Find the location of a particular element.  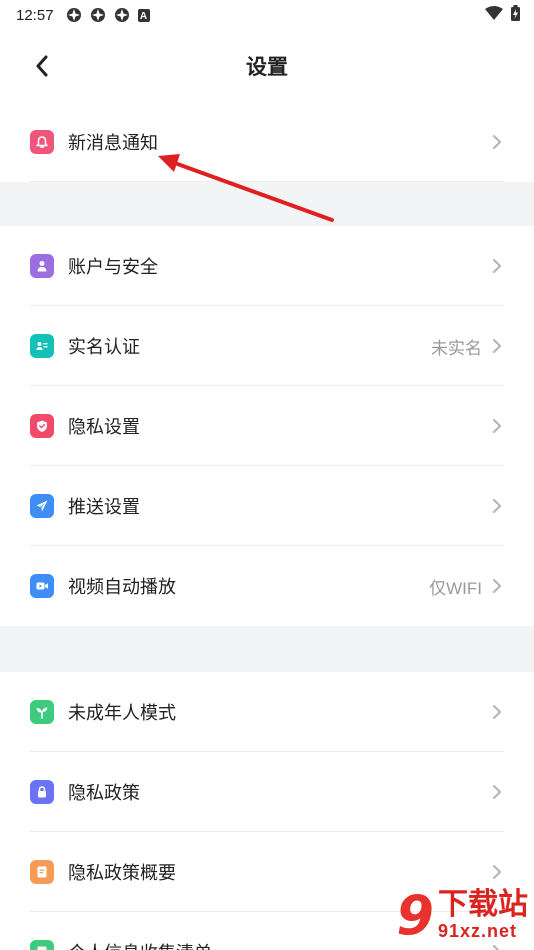

settings-item-value: 未实名 is located at coordinates (456, 348).